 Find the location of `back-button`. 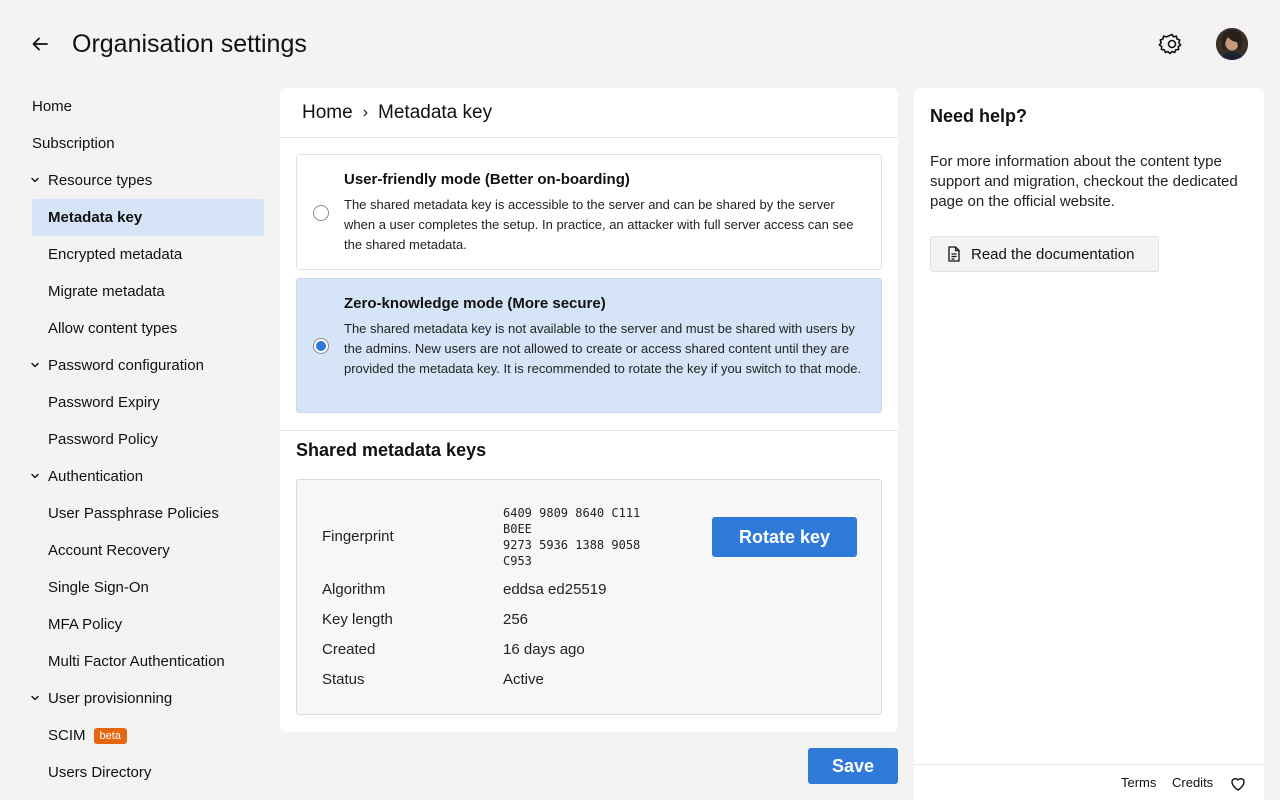

back-button is located at coordinates (40, 44).